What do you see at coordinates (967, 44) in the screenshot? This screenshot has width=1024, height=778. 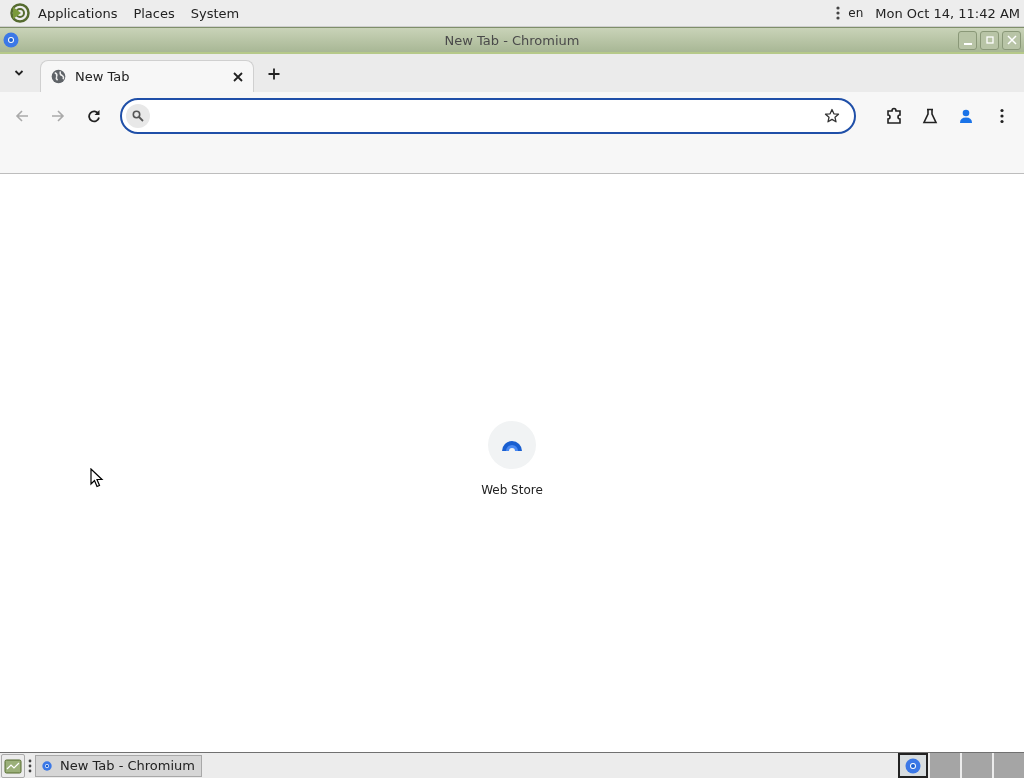 I see `minimize-icon` at bounding box center [967, 44].